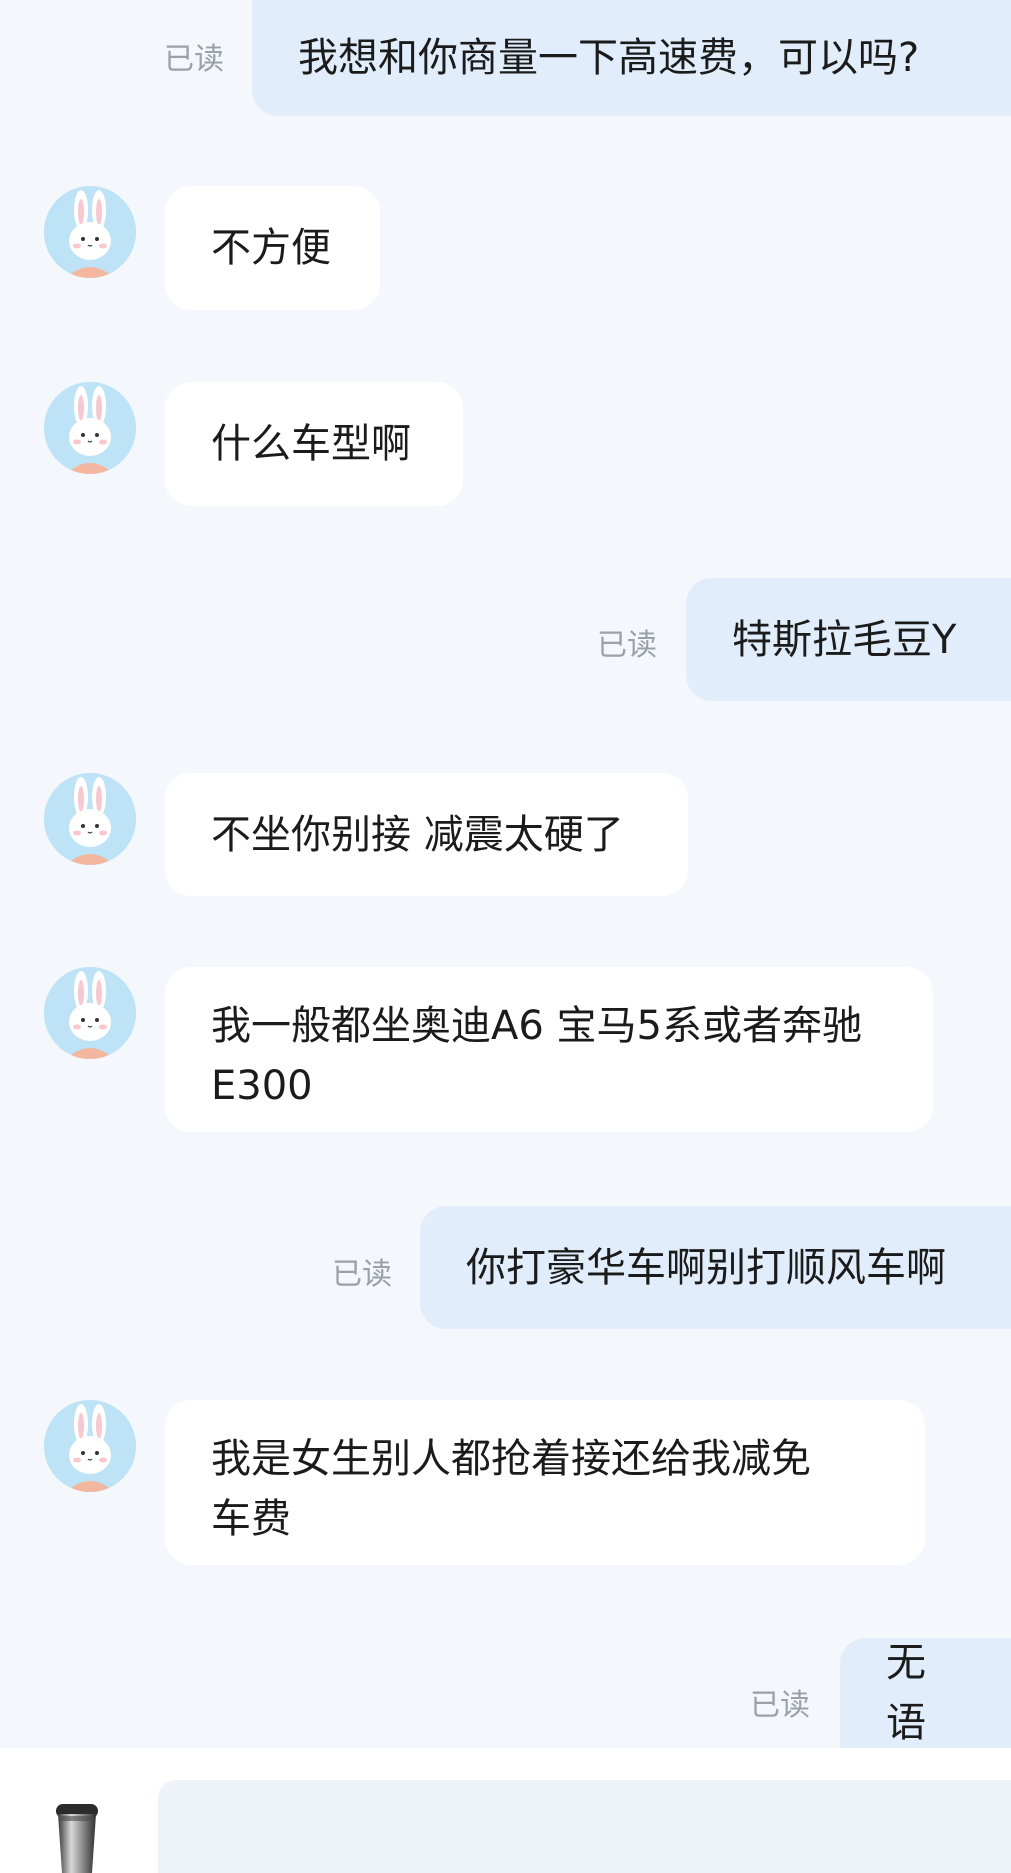 The width and height of the screenshot is (1011, 1873). What do you see at coordinates (536, 1026) in the screenshot?
I see `message-text-line: 我一般都坐奥迪A6 宝马5系或者奔驰` at bounding box center [536, 1026].